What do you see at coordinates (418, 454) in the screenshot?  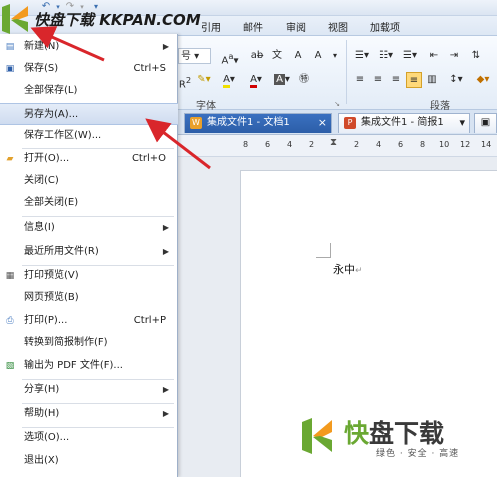 I see `watermark-subtitle: 绿色 · 安全 · 高速` at bounding box center [418, 454].